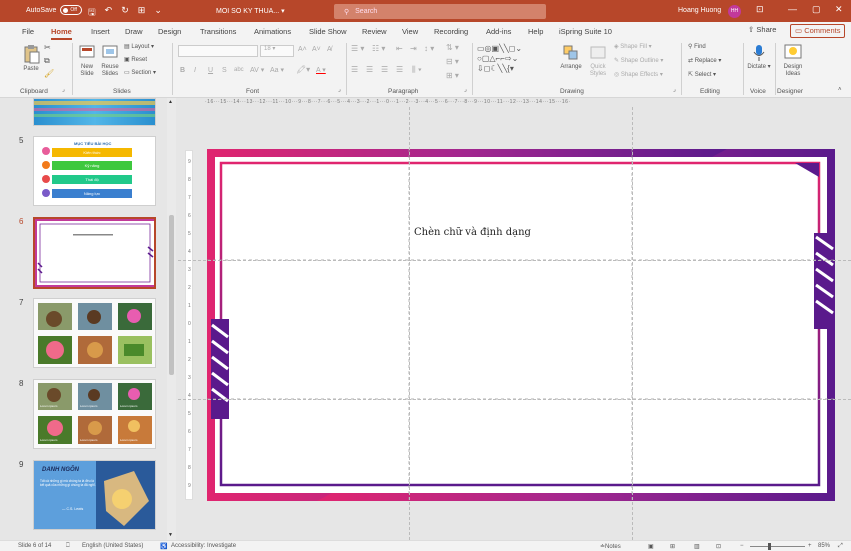 This screenshot has height=551, width=851. What do you see at coordinates (777, 546) in the screenshot?
I see `zoom-slider` at bounding box center [777, 546].